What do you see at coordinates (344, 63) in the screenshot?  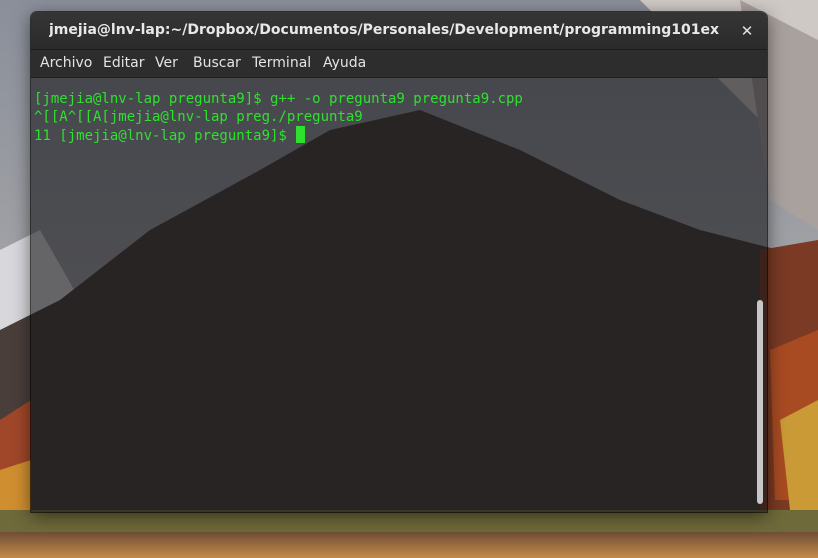 I see `menu-item-ayuda: Ayuda` at bounding box center [344, 63].